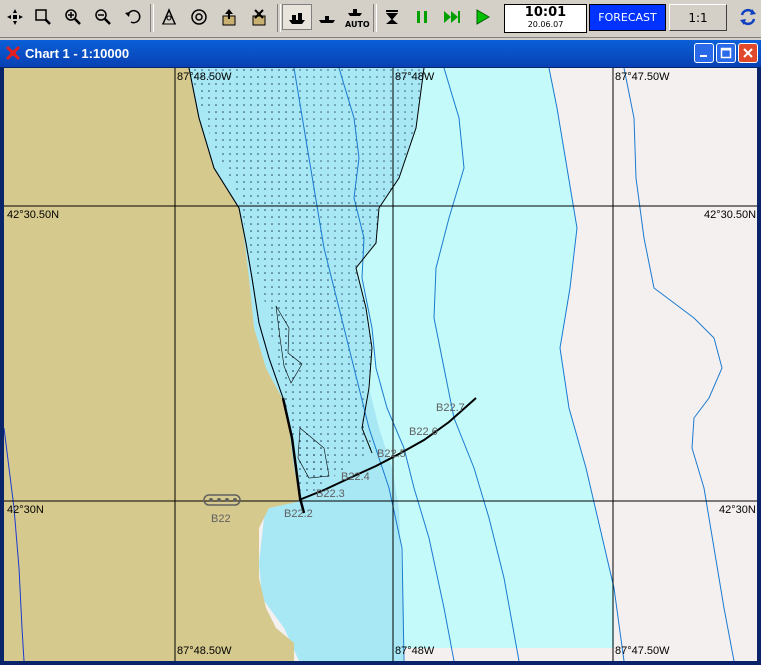 This screenshot has height=665, width=761. I want to click on close-icon, so click(748, 53).